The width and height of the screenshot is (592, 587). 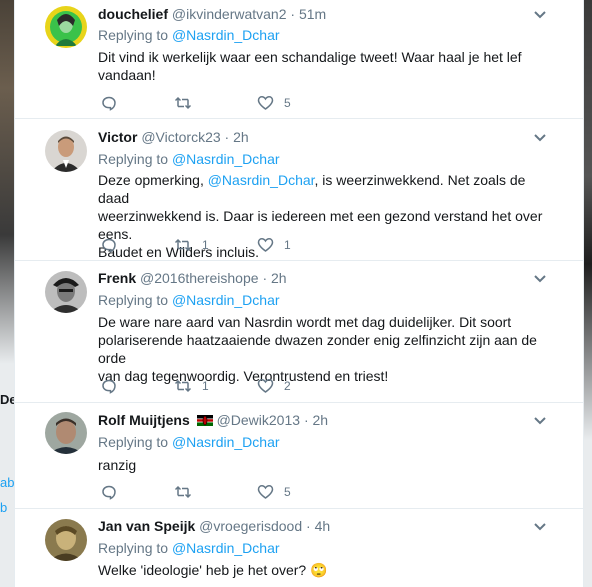 What do you see at coordinates (127, 75) in the screenshot?
I see `tweet-text-line: vandaan!` at bounding box center [127, 75].